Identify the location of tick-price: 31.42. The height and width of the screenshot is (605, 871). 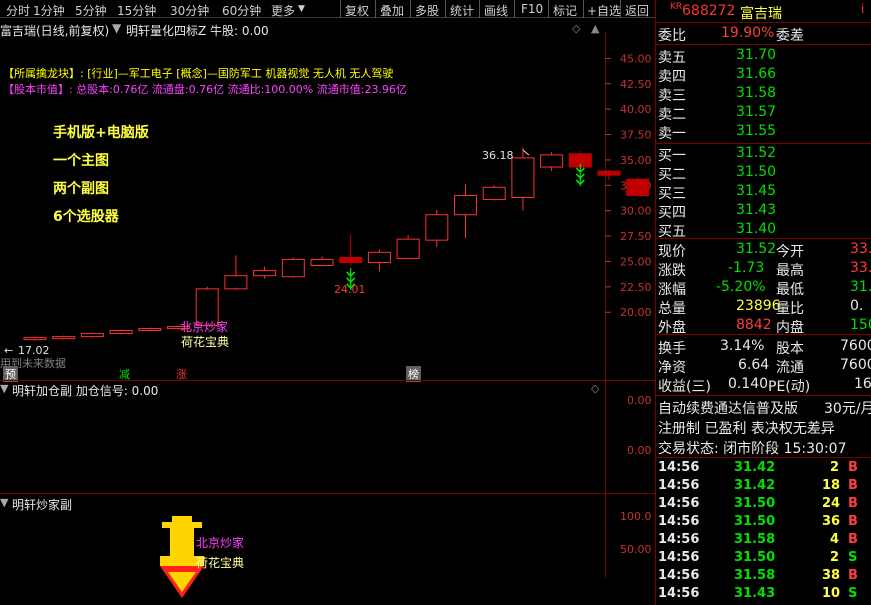
(755, 485).